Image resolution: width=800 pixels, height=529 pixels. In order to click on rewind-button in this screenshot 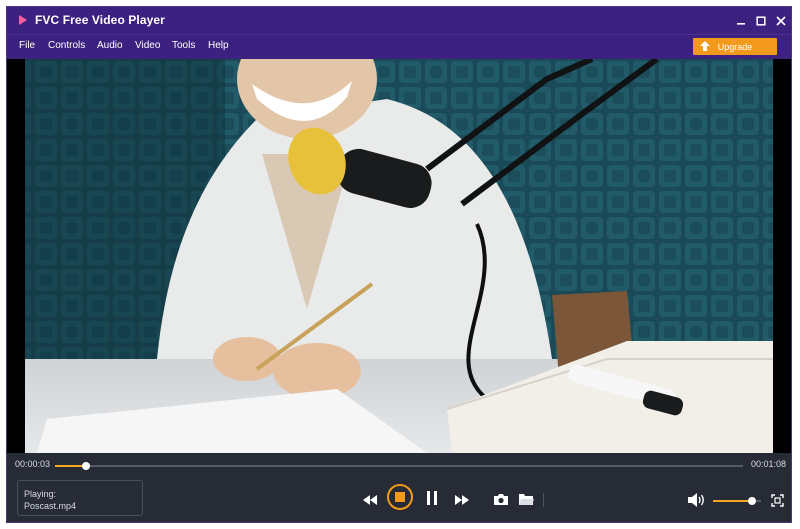, I will do `click(370, 500)`.